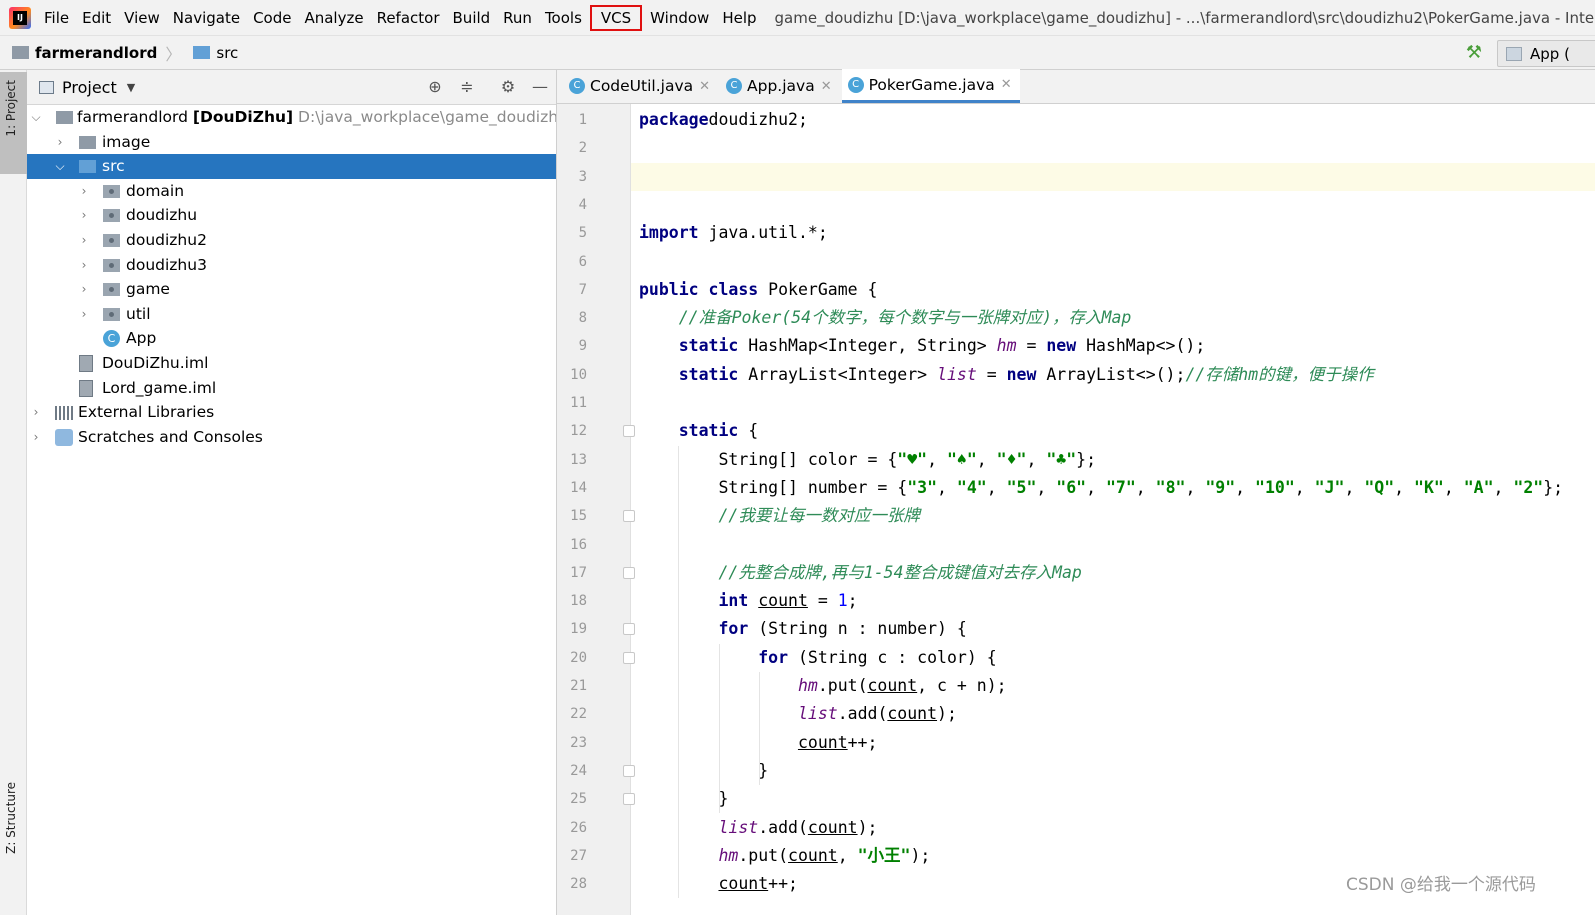  Describe the element at coordinates (1113, 743) in the screenshot. I see `code-line: count++;` at that location.